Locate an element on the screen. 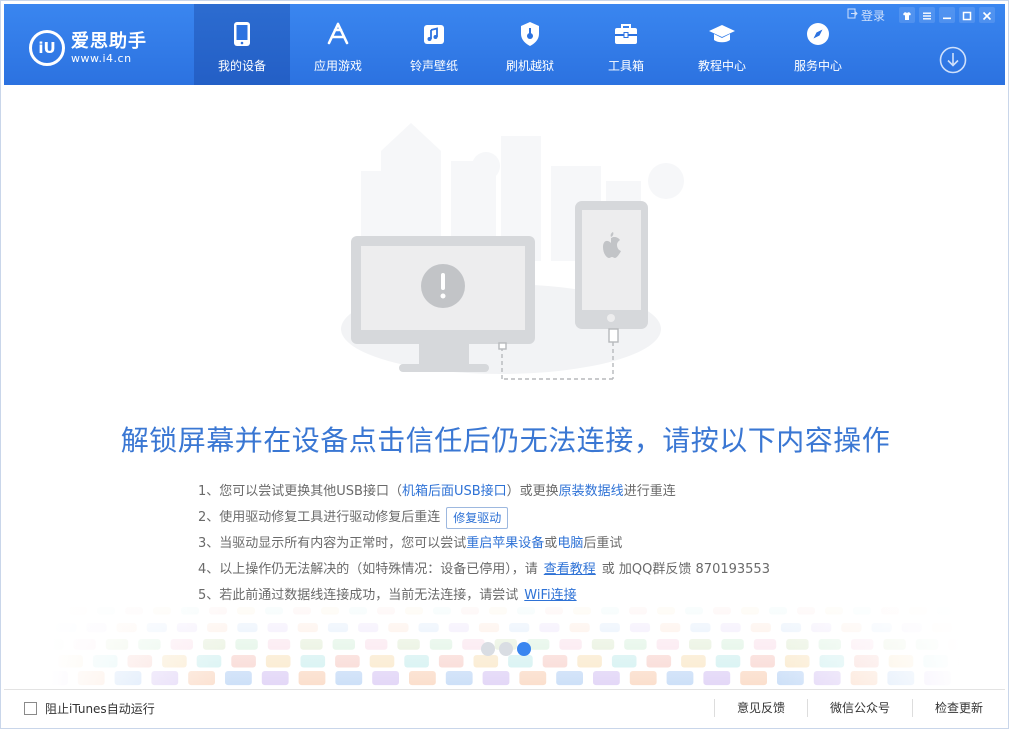  minimize-icon is located at coordinates (947, 15).